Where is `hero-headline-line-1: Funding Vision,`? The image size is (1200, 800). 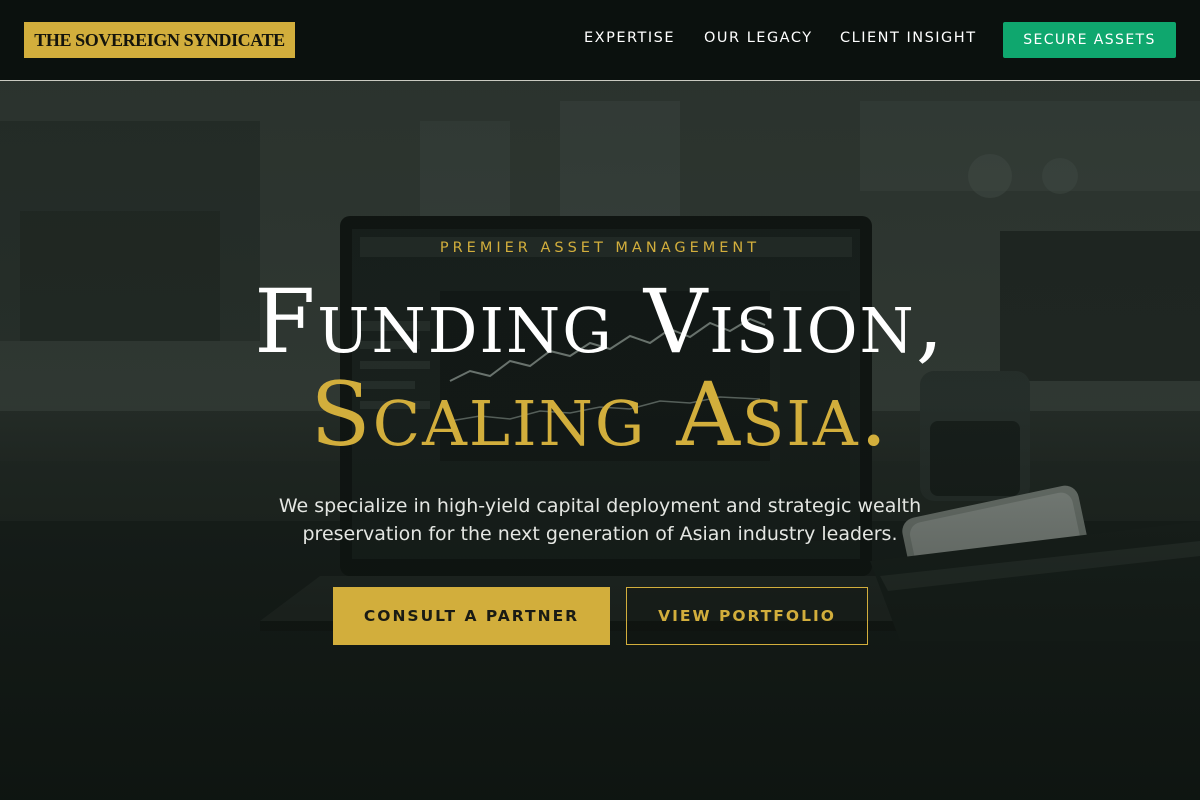
hero-headline-line-1: Funding Vision, is located at coordinates (600, 321).